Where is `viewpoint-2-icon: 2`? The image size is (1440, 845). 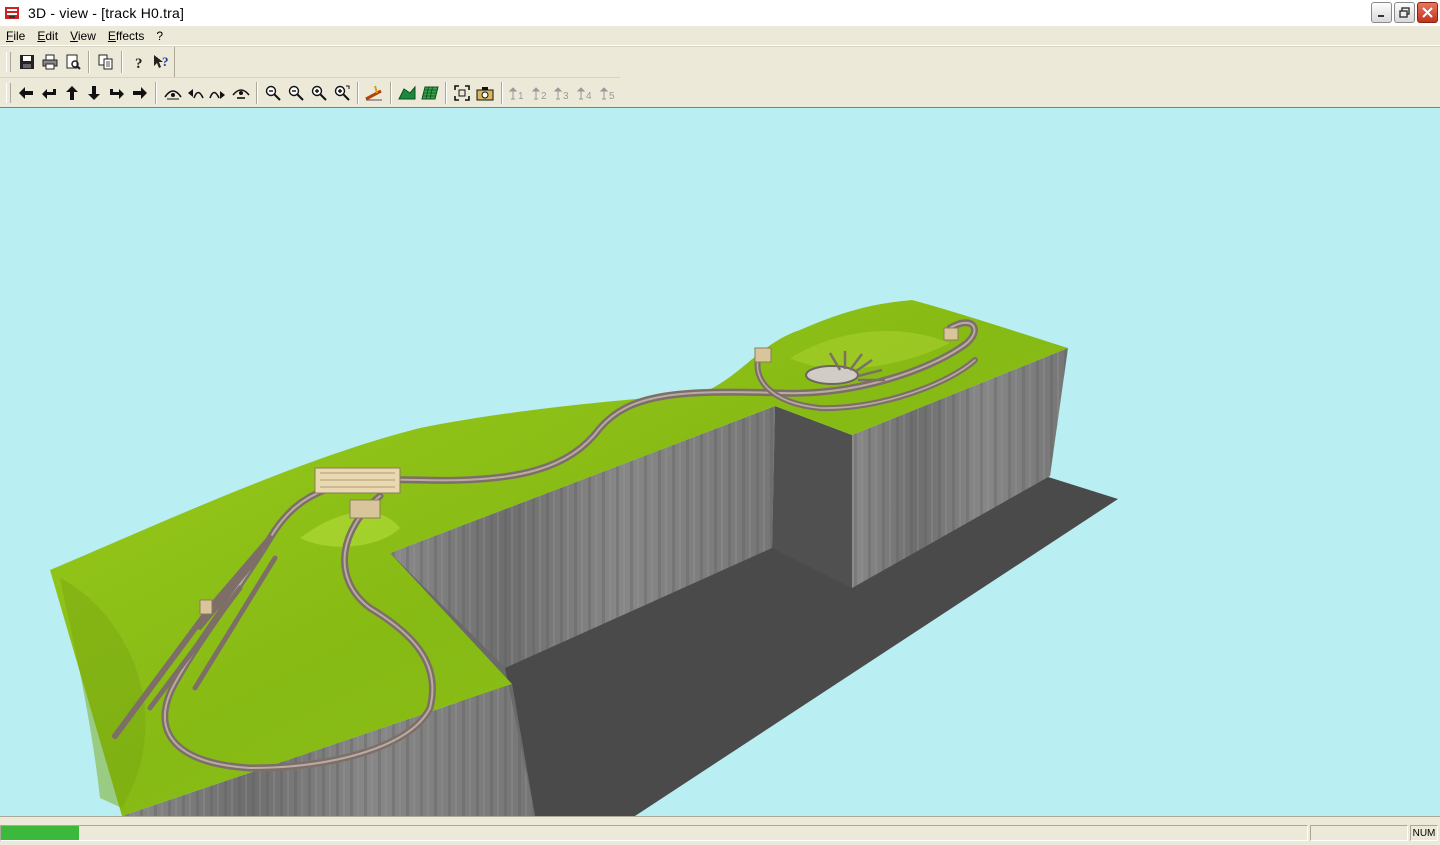 viewpoint-2-icon: 2 is located at coordinates (539, 94).